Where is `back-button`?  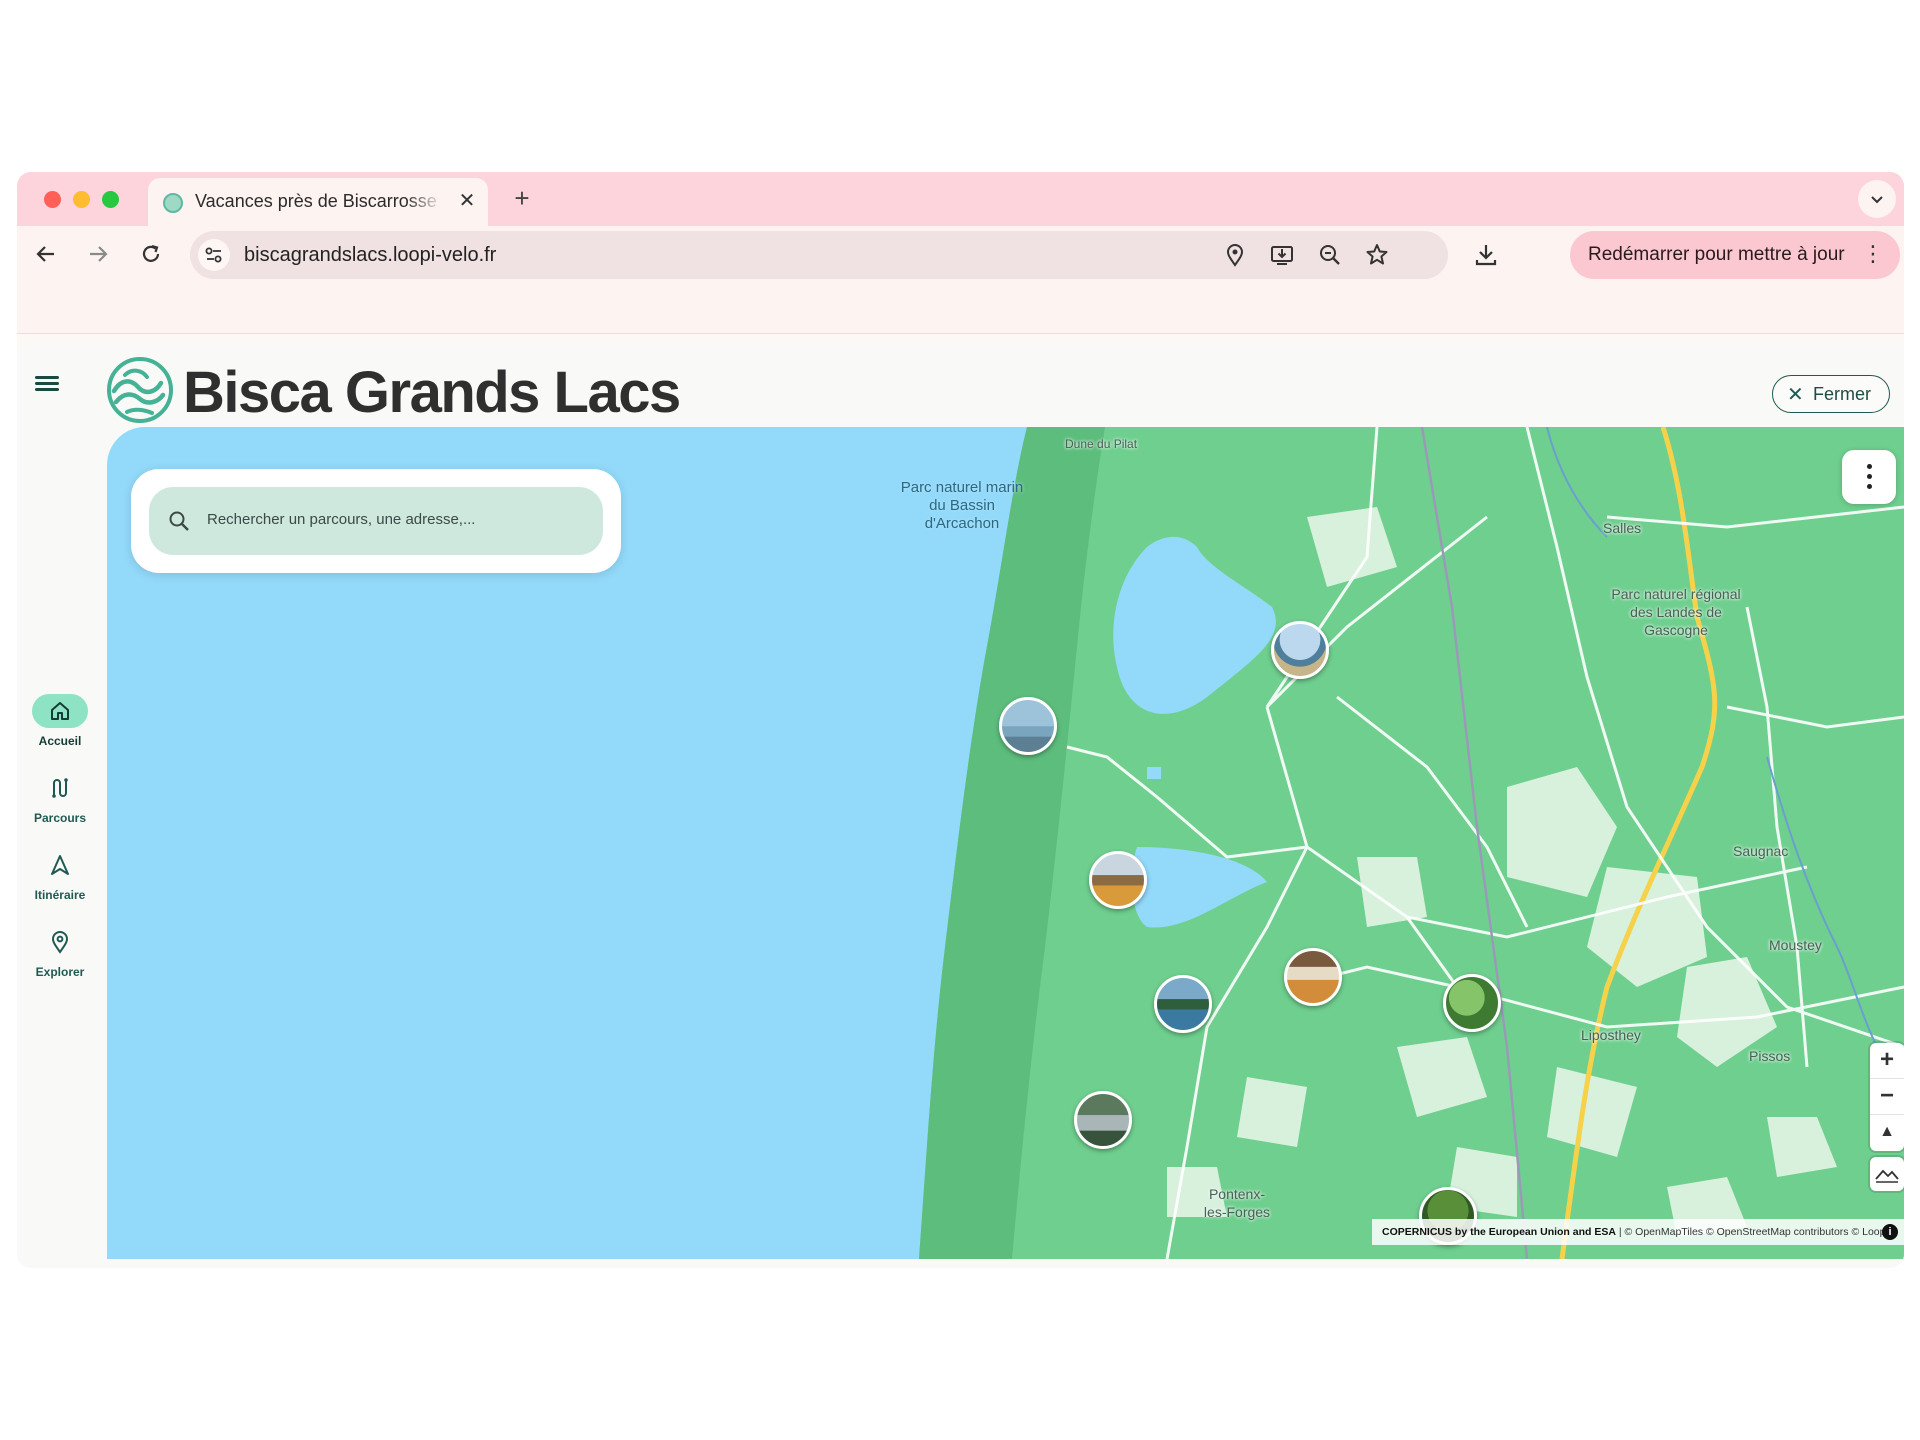 back-button is located at coordinates (46, 254).